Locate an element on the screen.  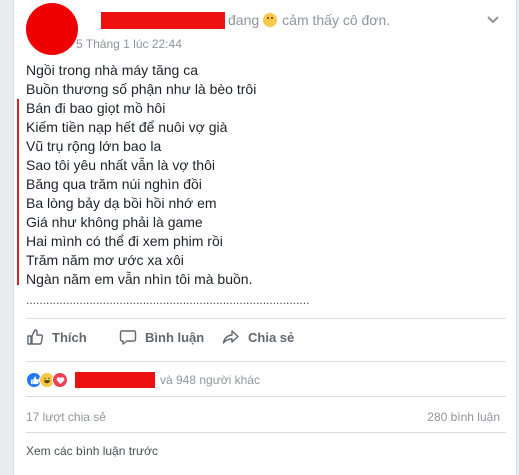
avatar is located at coordinates (52, 29).